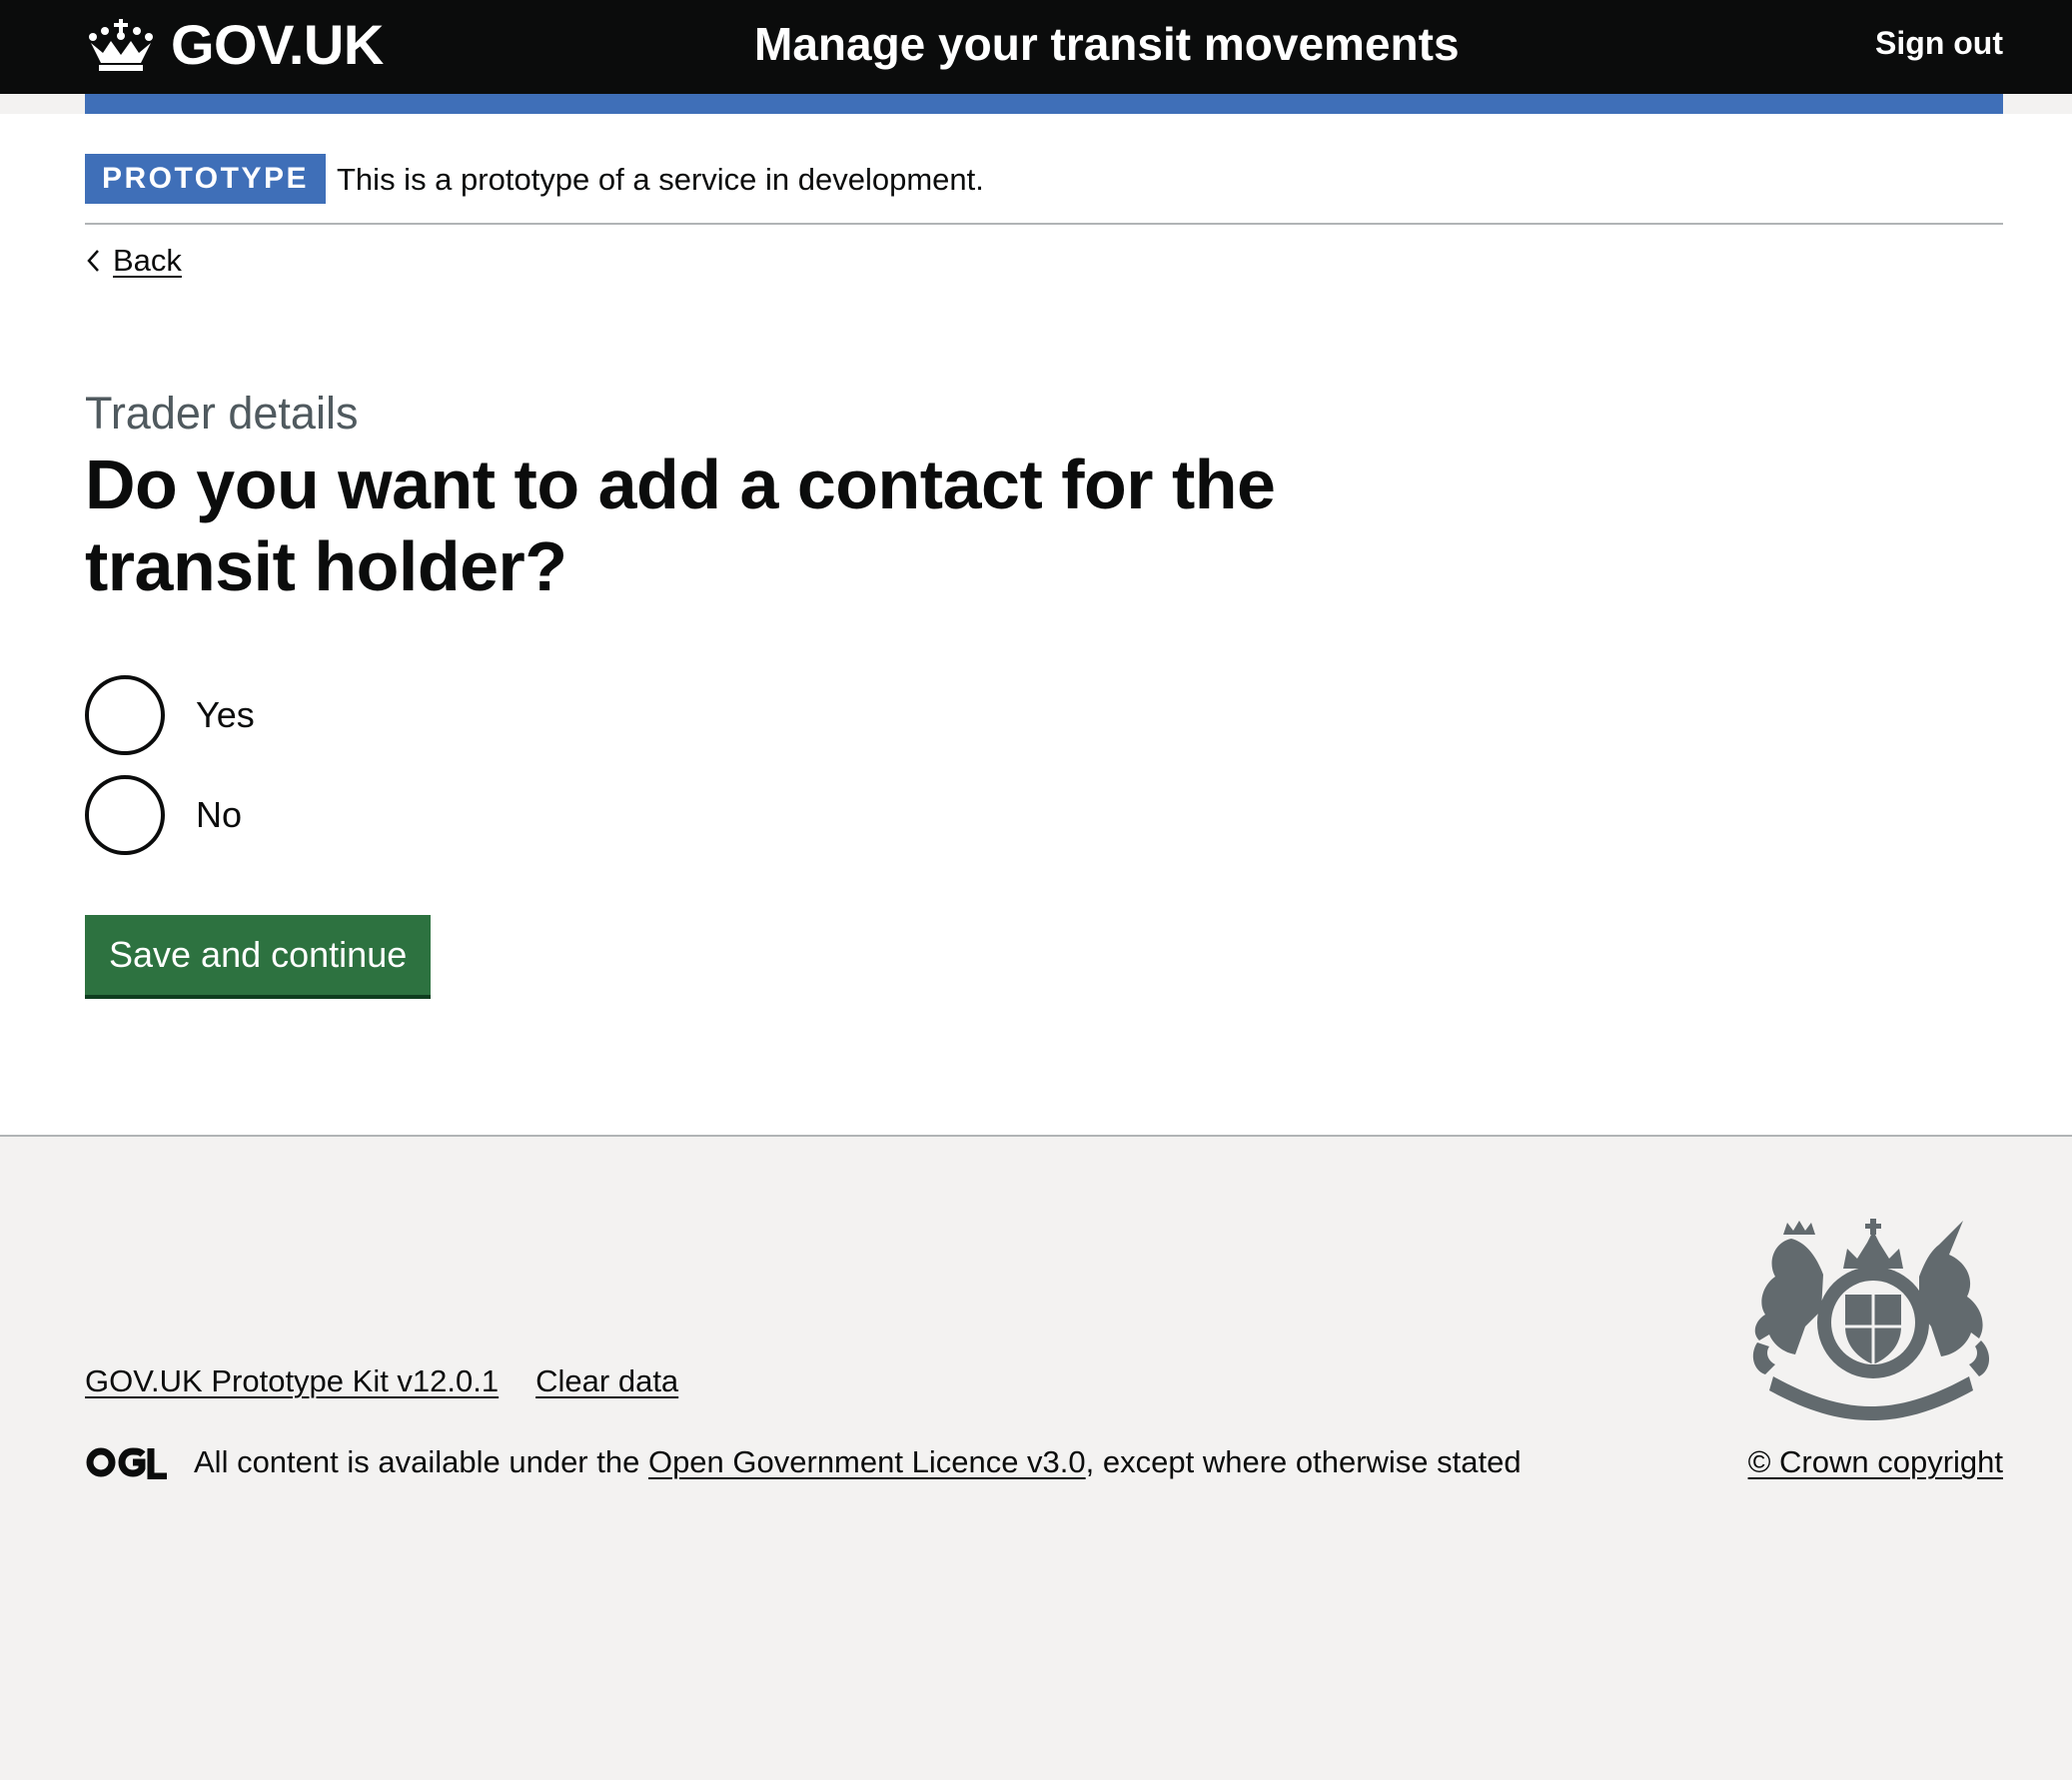 The image size is (2072, 1780). What do you see at coordinates (867, 1461) in the screenshot?
I see `open-government-licence-link: Open Government Licence v3.0` at bounding box center [867, 1461].